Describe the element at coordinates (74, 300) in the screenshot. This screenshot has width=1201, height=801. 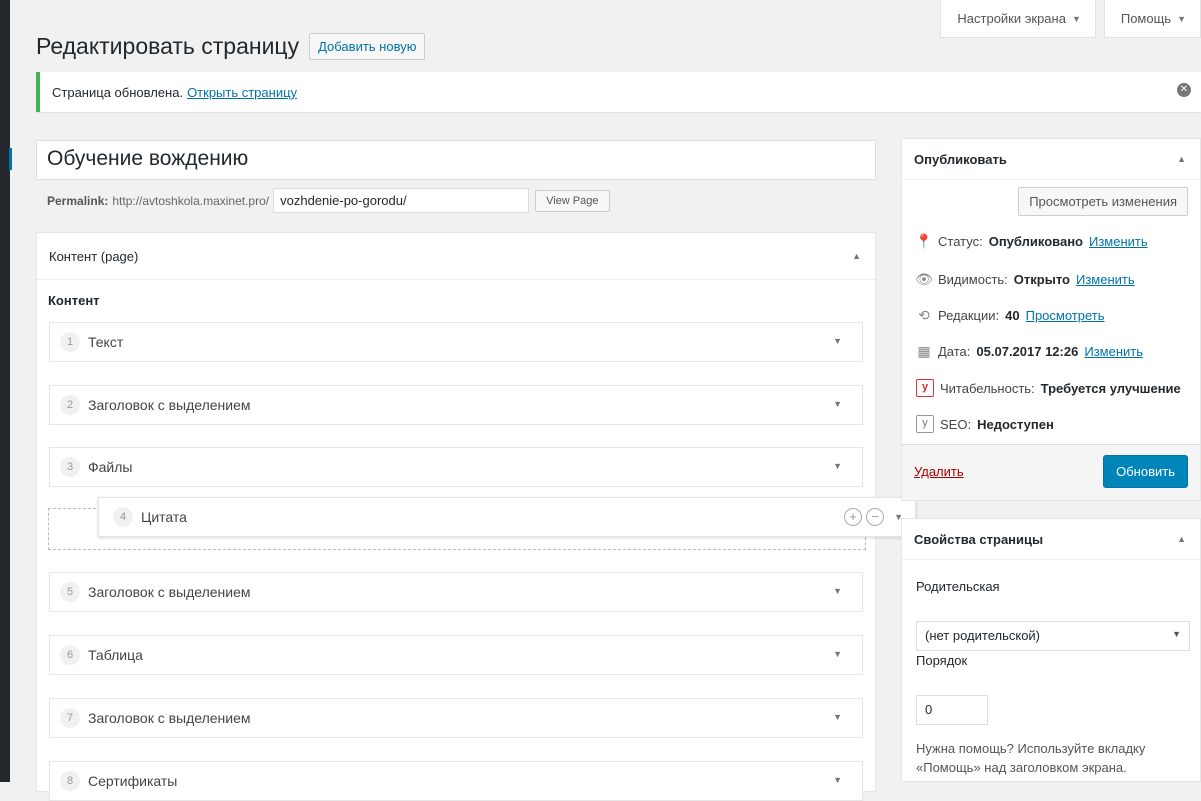
I see `content-field-label: Контент` at that location.